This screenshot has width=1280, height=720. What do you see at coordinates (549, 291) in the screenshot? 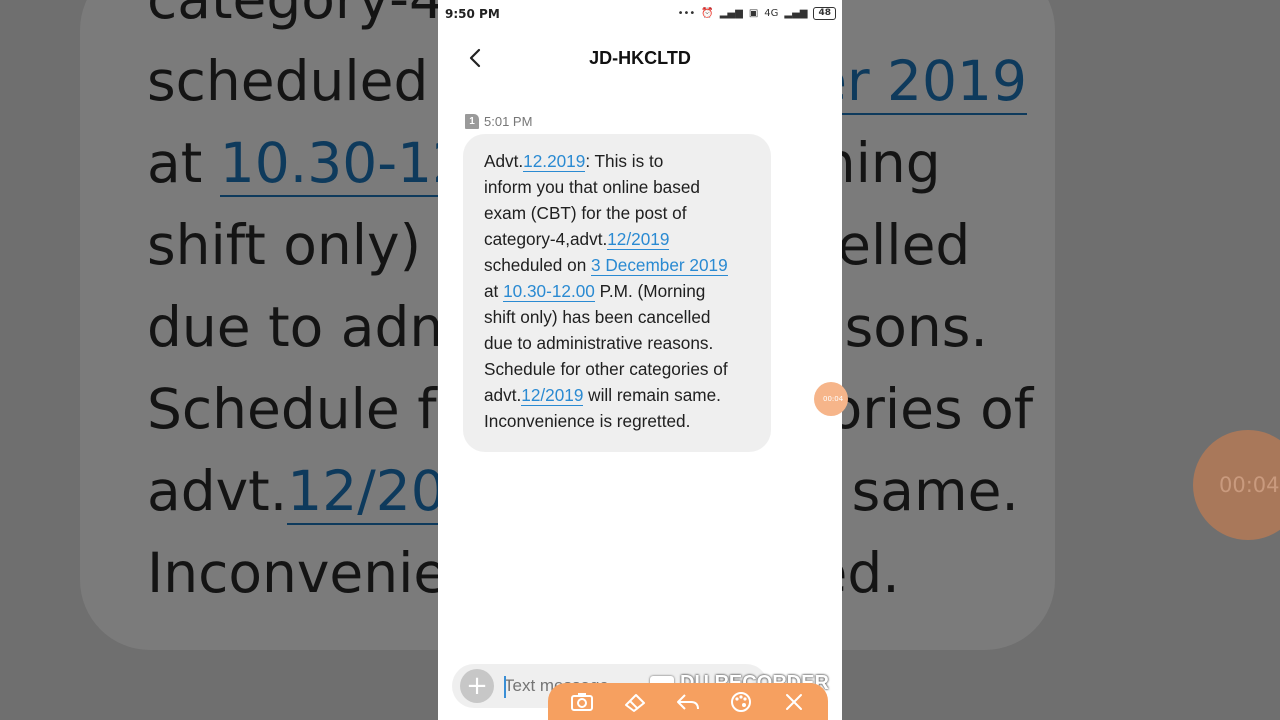
I see `inline-link: 10.30-12.00` at bounding box center [549, 291].